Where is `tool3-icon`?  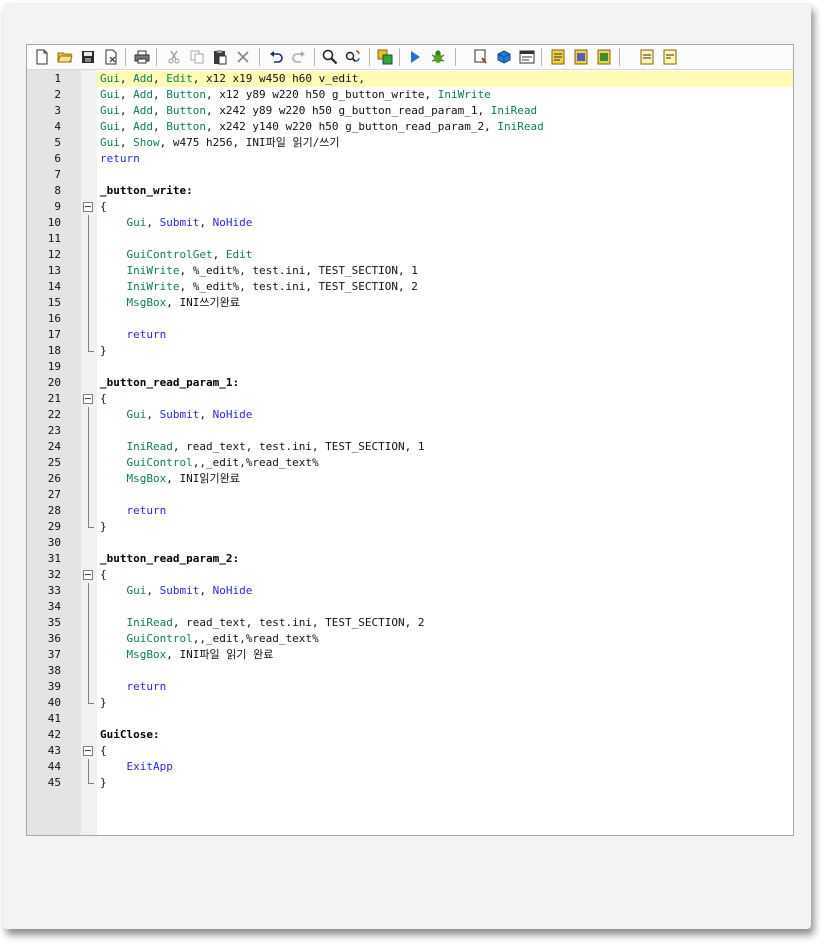
tool3-icon is located at coordinates (527, 57).